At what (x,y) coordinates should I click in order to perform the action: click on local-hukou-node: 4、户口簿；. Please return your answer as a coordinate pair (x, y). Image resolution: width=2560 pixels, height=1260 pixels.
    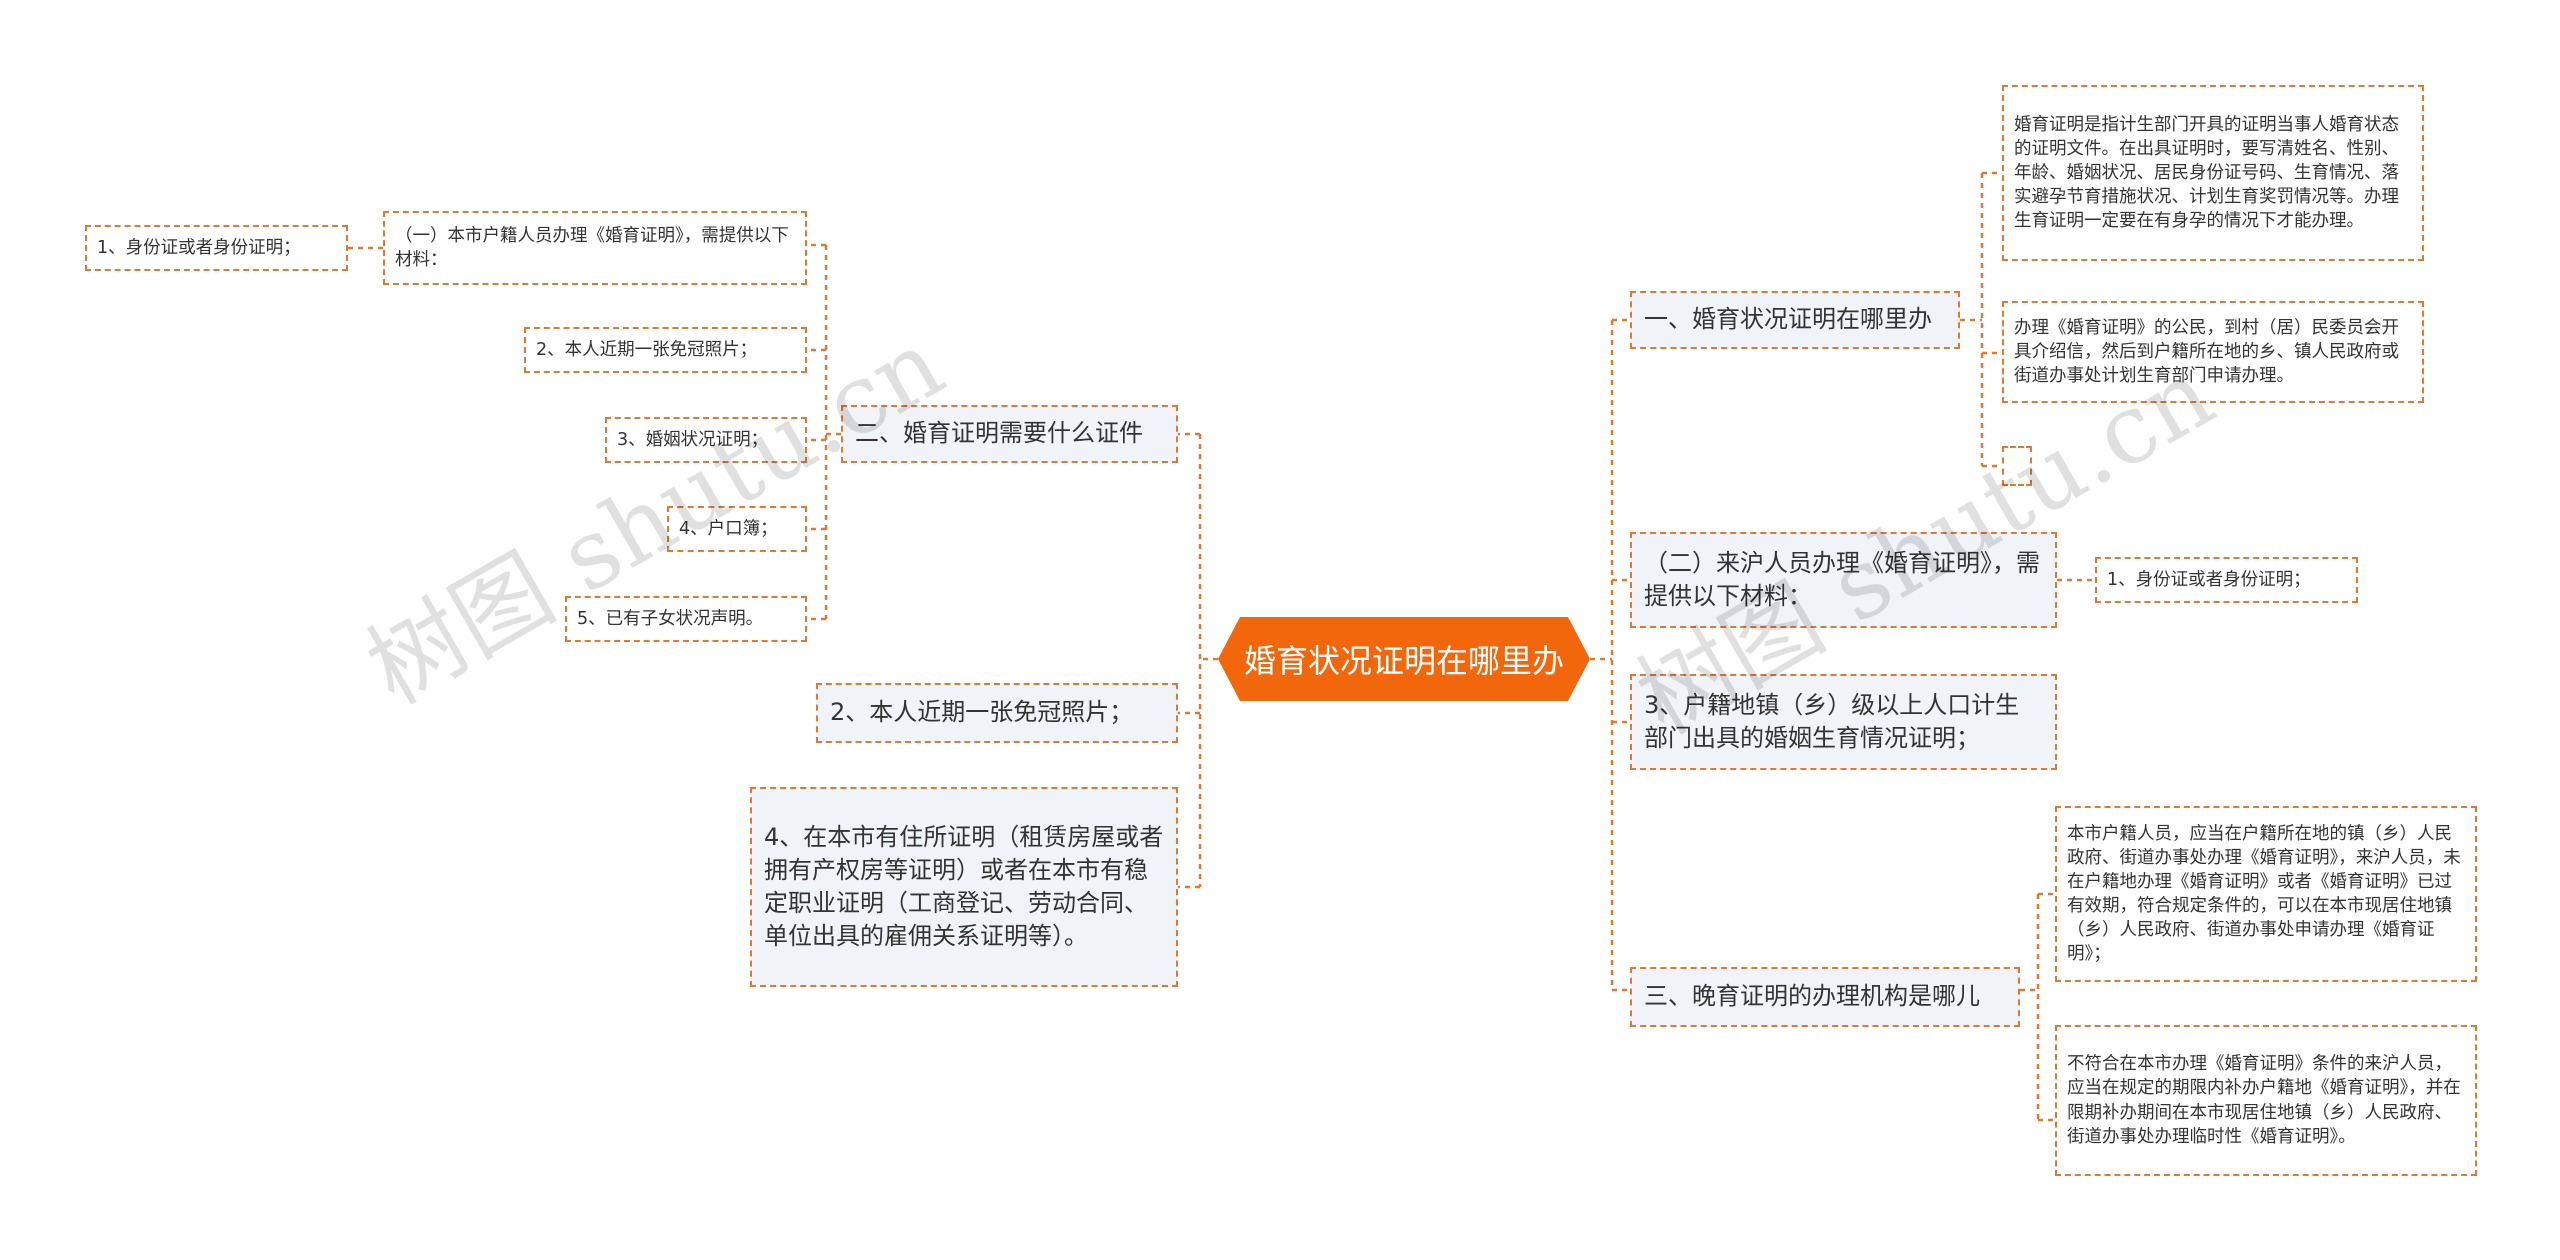
    Looking at the image, I should click on (737, 529).